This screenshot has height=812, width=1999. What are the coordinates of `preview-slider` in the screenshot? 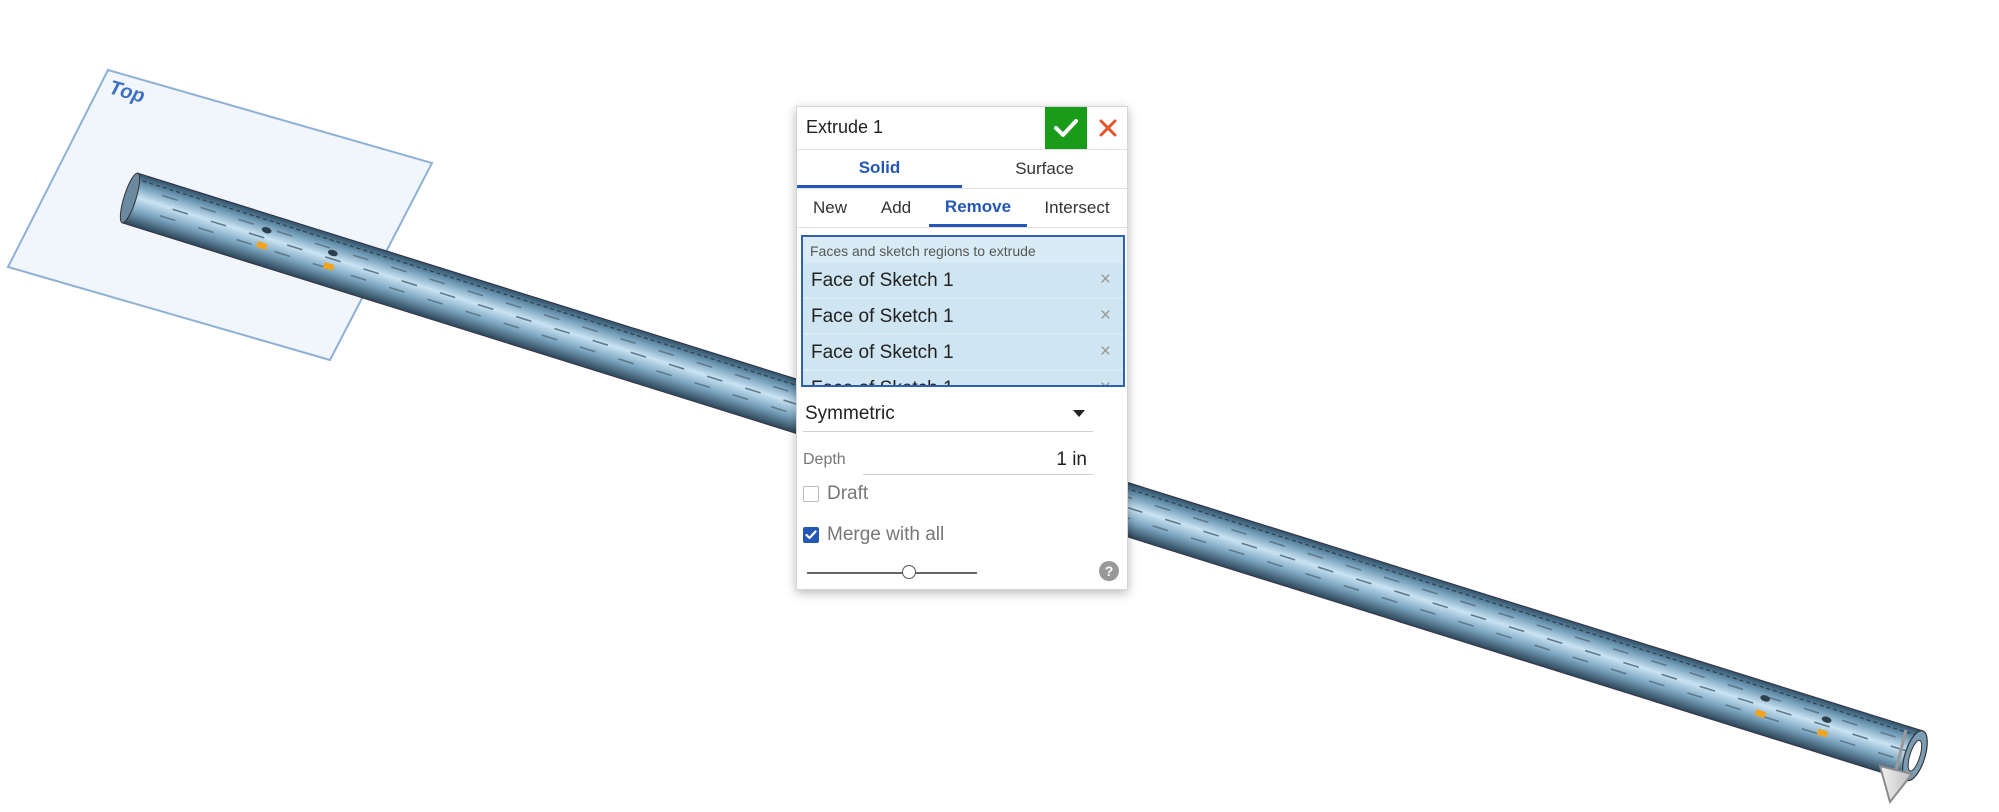 It's located at (892, 573).